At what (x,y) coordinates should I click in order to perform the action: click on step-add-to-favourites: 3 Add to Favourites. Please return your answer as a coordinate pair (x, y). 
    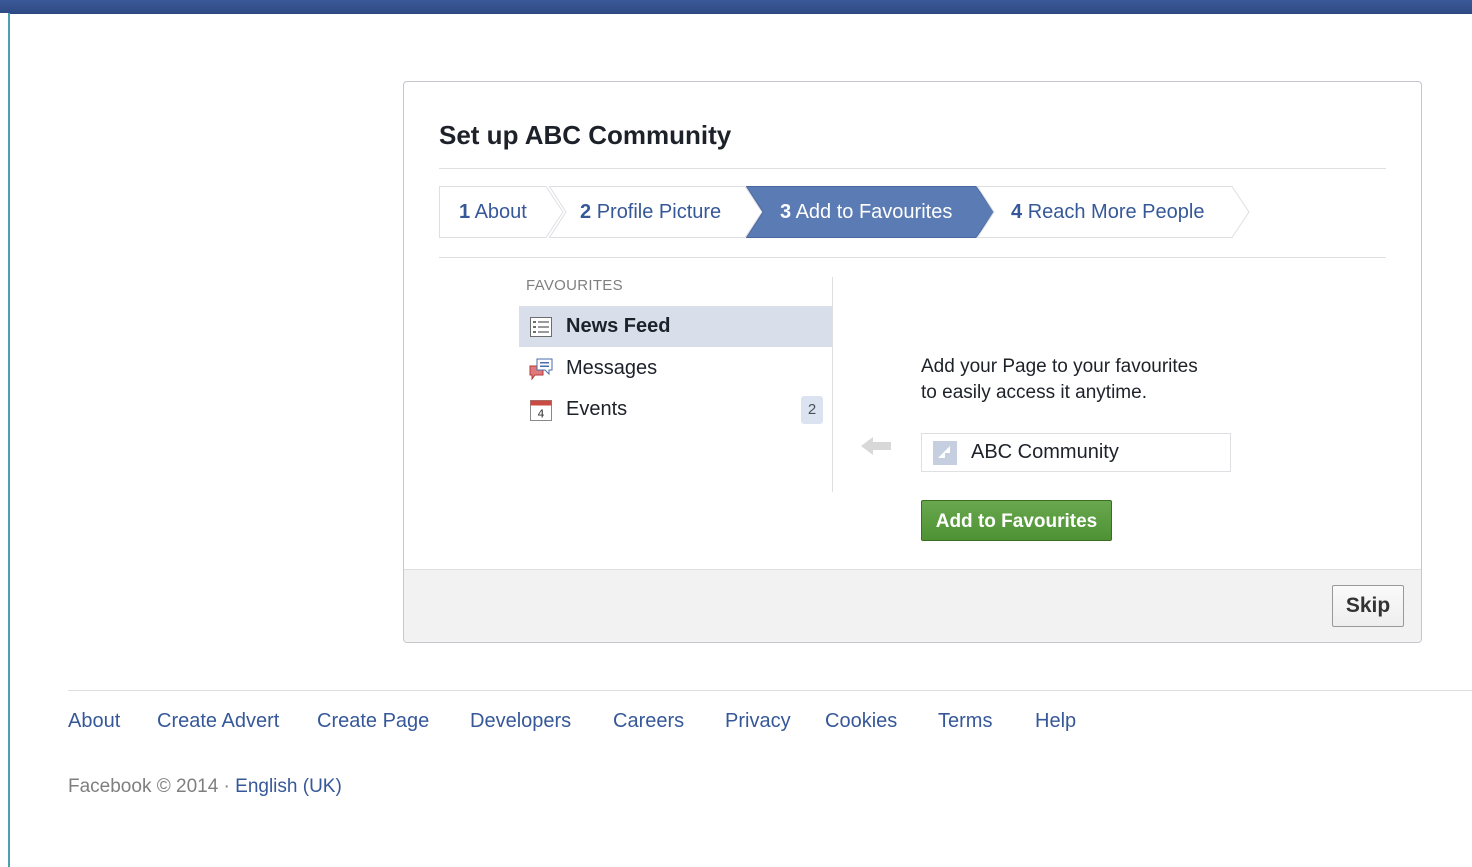
    Looking at the image, I should click on (871, 212).